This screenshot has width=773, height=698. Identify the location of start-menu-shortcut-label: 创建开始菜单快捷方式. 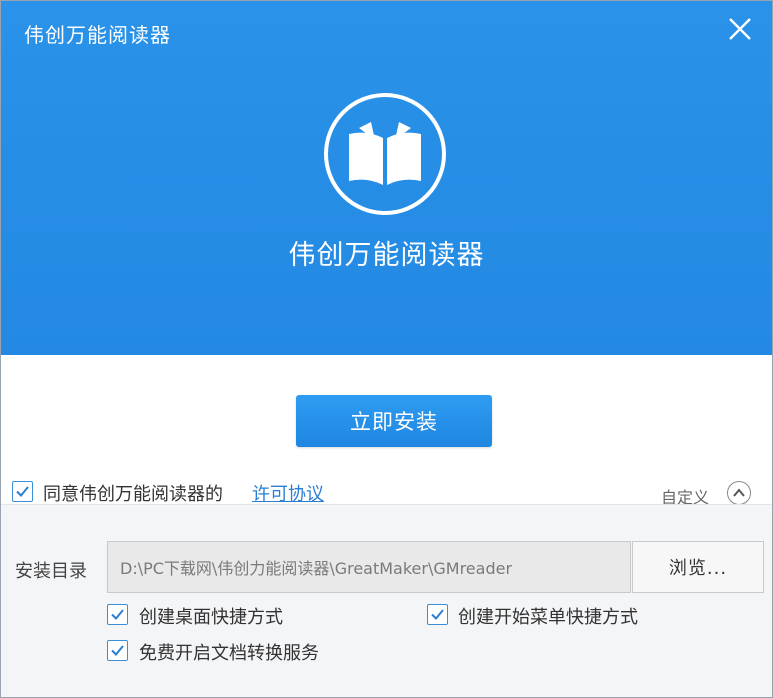
(548, 617).